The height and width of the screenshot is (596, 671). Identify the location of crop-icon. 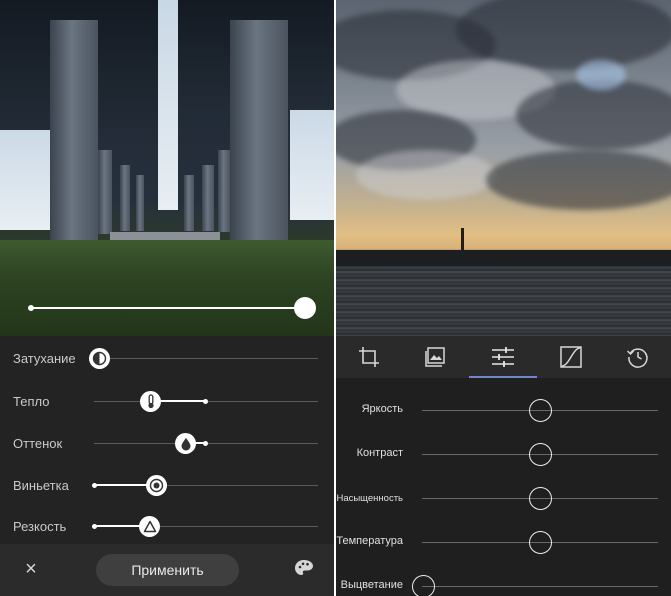
(369, 357).